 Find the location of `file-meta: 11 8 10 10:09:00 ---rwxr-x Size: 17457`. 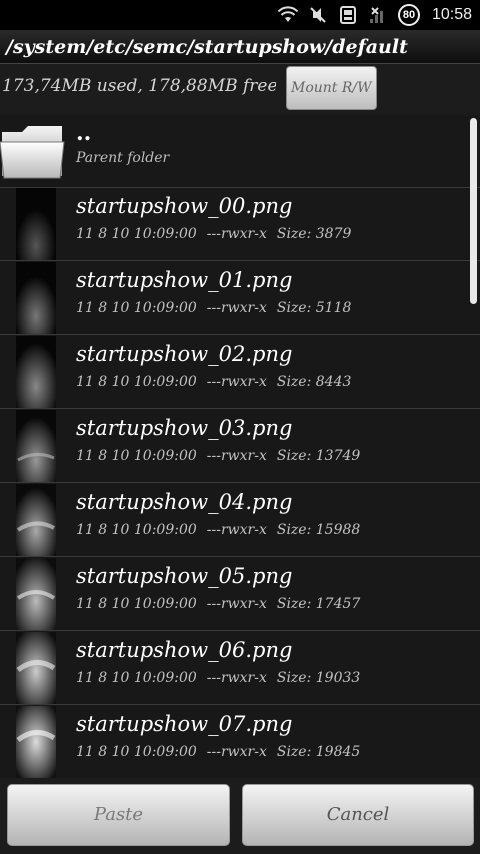

file-meta: 11 8 10 10:09:00 ---rwxr-x Size: 17457 is located at coordinates (223, 604).